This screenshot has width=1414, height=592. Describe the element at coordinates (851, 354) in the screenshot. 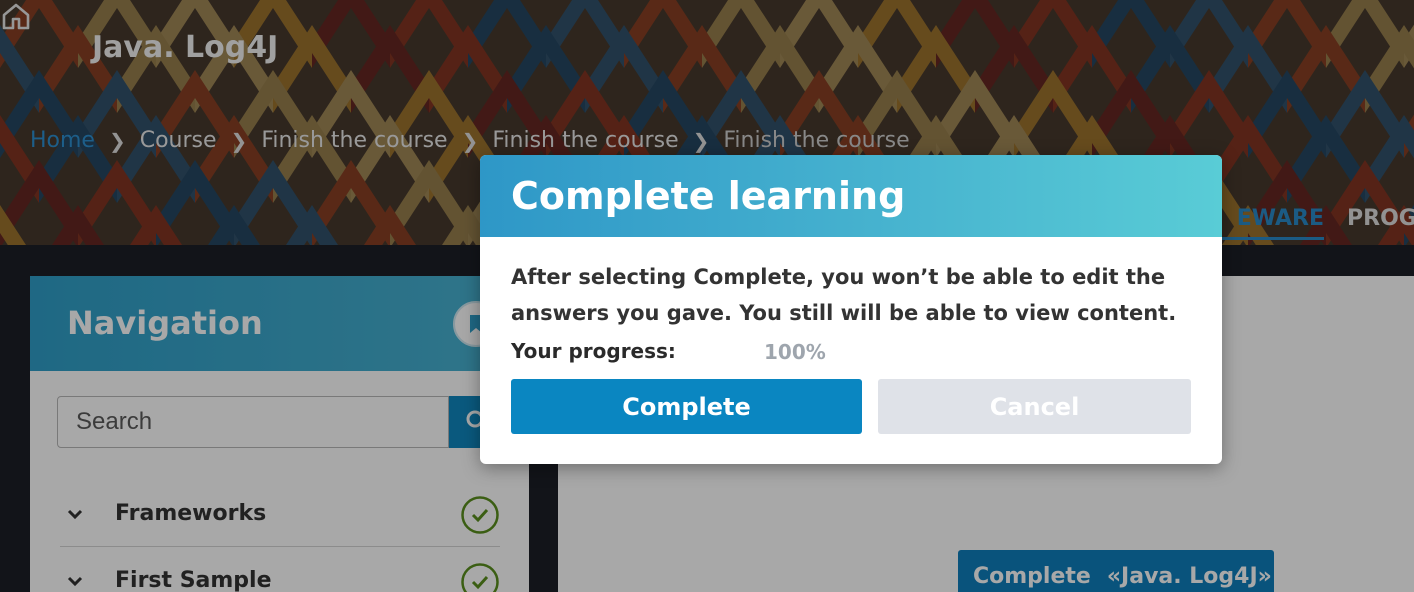

I see `progress-row: Your progress: 100%` at that location.